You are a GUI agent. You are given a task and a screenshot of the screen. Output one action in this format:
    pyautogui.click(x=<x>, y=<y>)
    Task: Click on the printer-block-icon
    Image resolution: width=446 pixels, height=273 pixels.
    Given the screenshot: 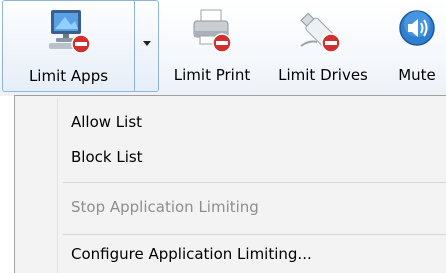 What is the action you would take?
    pyautogui.click(x=212, y=31)
    